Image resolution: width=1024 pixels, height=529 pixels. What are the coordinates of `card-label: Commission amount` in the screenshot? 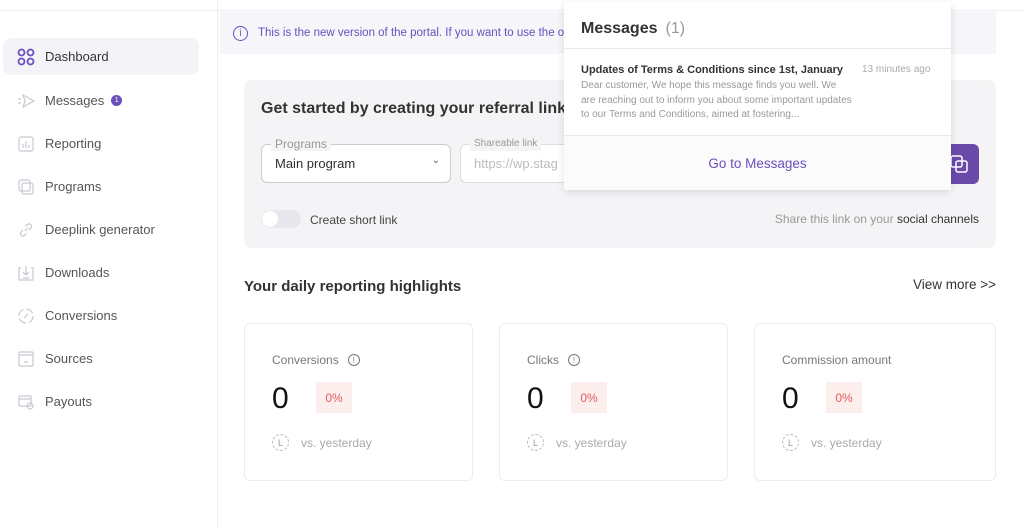 It's located at (837, 360).